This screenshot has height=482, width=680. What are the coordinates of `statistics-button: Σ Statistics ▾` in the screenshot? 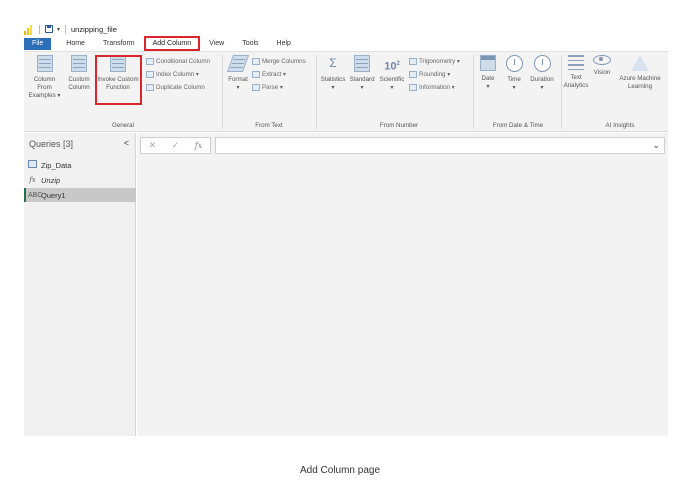 It's located at (333, 73).